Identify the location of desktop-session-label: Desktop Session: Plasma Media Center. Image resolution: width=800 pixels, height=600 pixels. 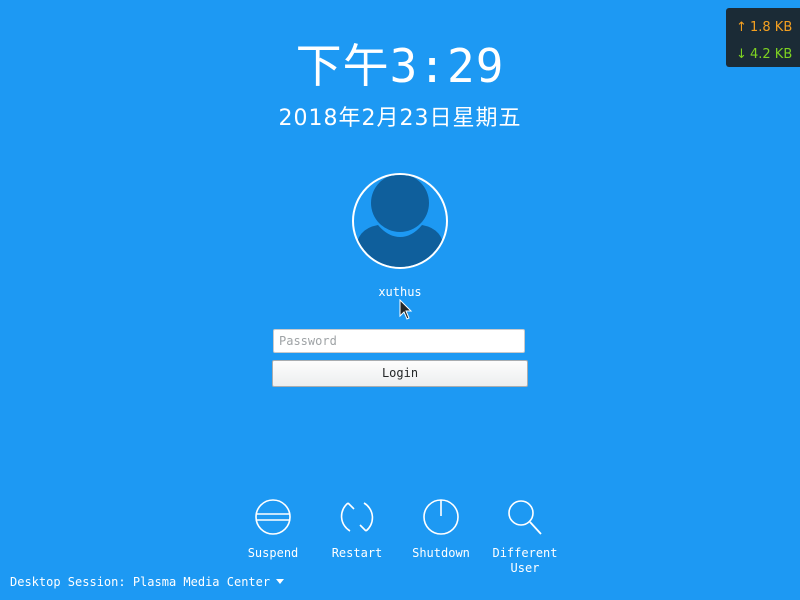
(140, 582).